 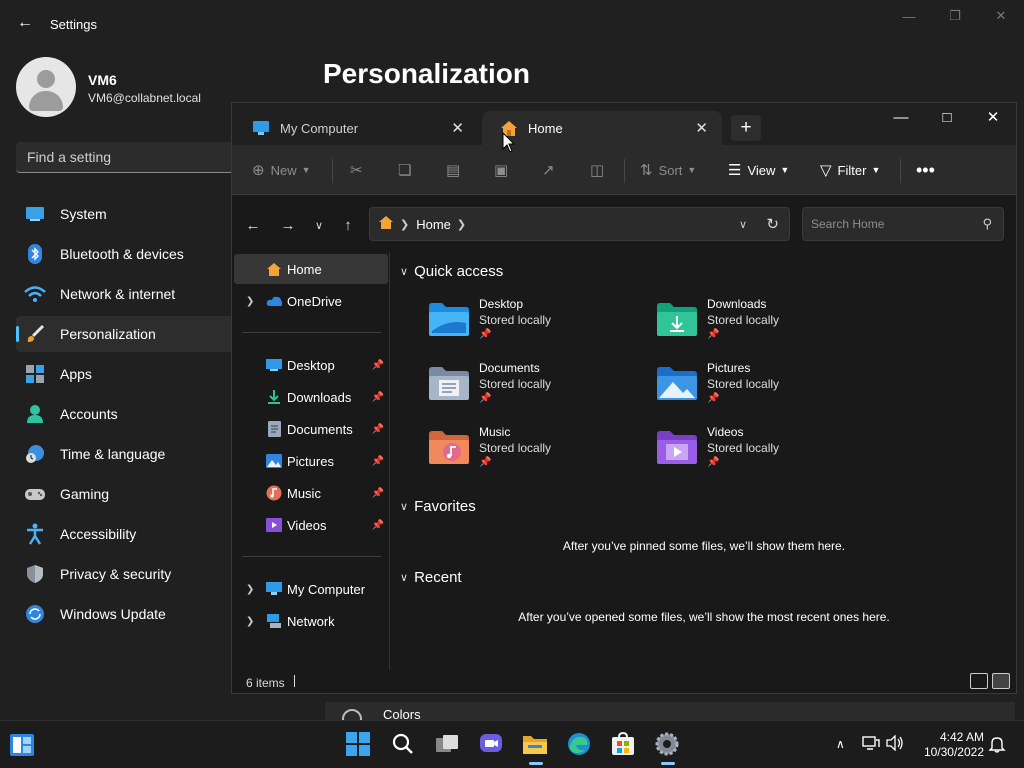 What do you see at coordinates (311, 365) in the screenshot?
I see `sidebar-item-desktop: Desktop 📌` at bounding box center [311, 365].